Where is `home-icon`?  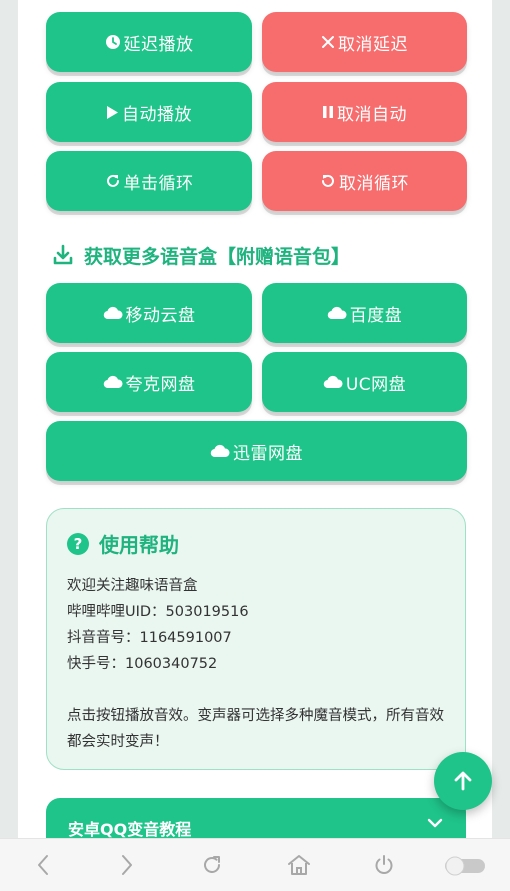
home-icon is located at coordinates (299, 865).